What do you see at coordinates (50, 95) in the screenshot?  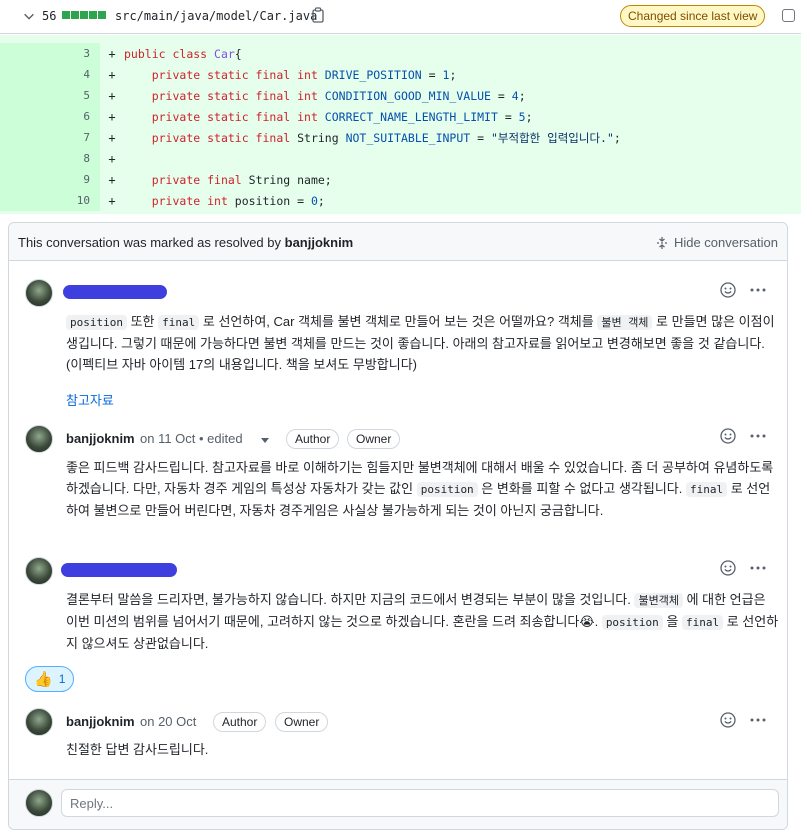 I see `line-number: 5` at bounding box center [50, 95].